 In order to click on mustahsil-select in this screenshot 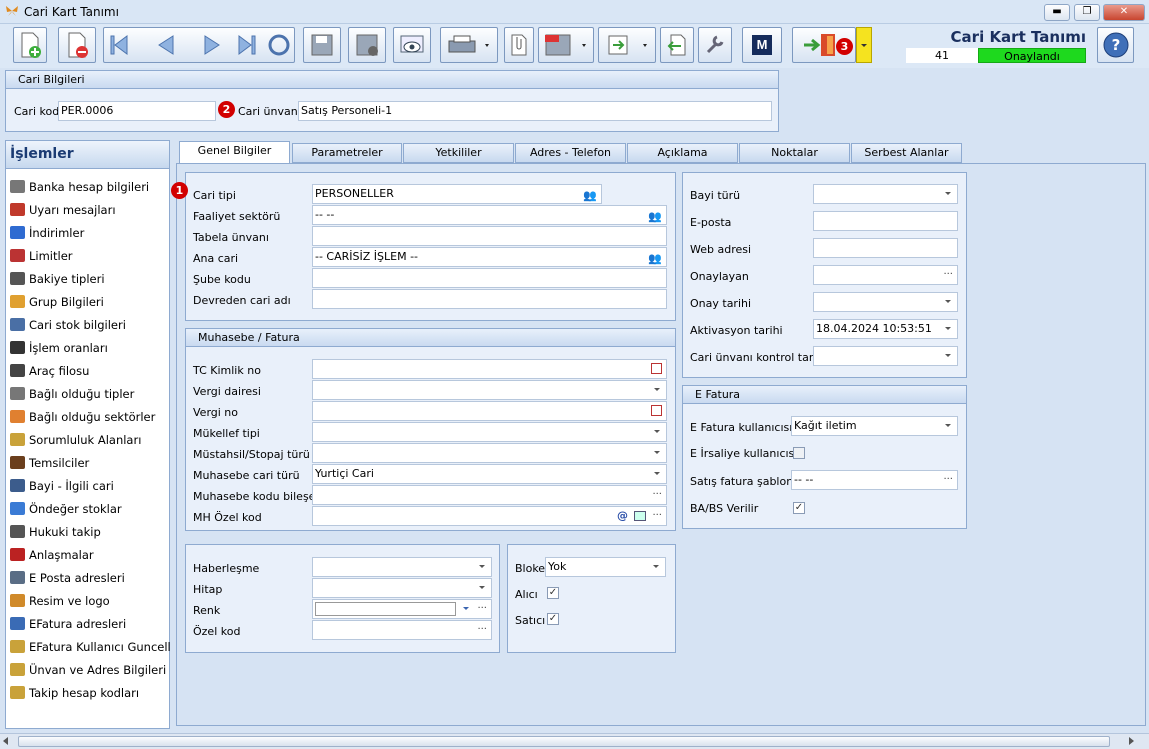, I will do `click(489, 453)`.